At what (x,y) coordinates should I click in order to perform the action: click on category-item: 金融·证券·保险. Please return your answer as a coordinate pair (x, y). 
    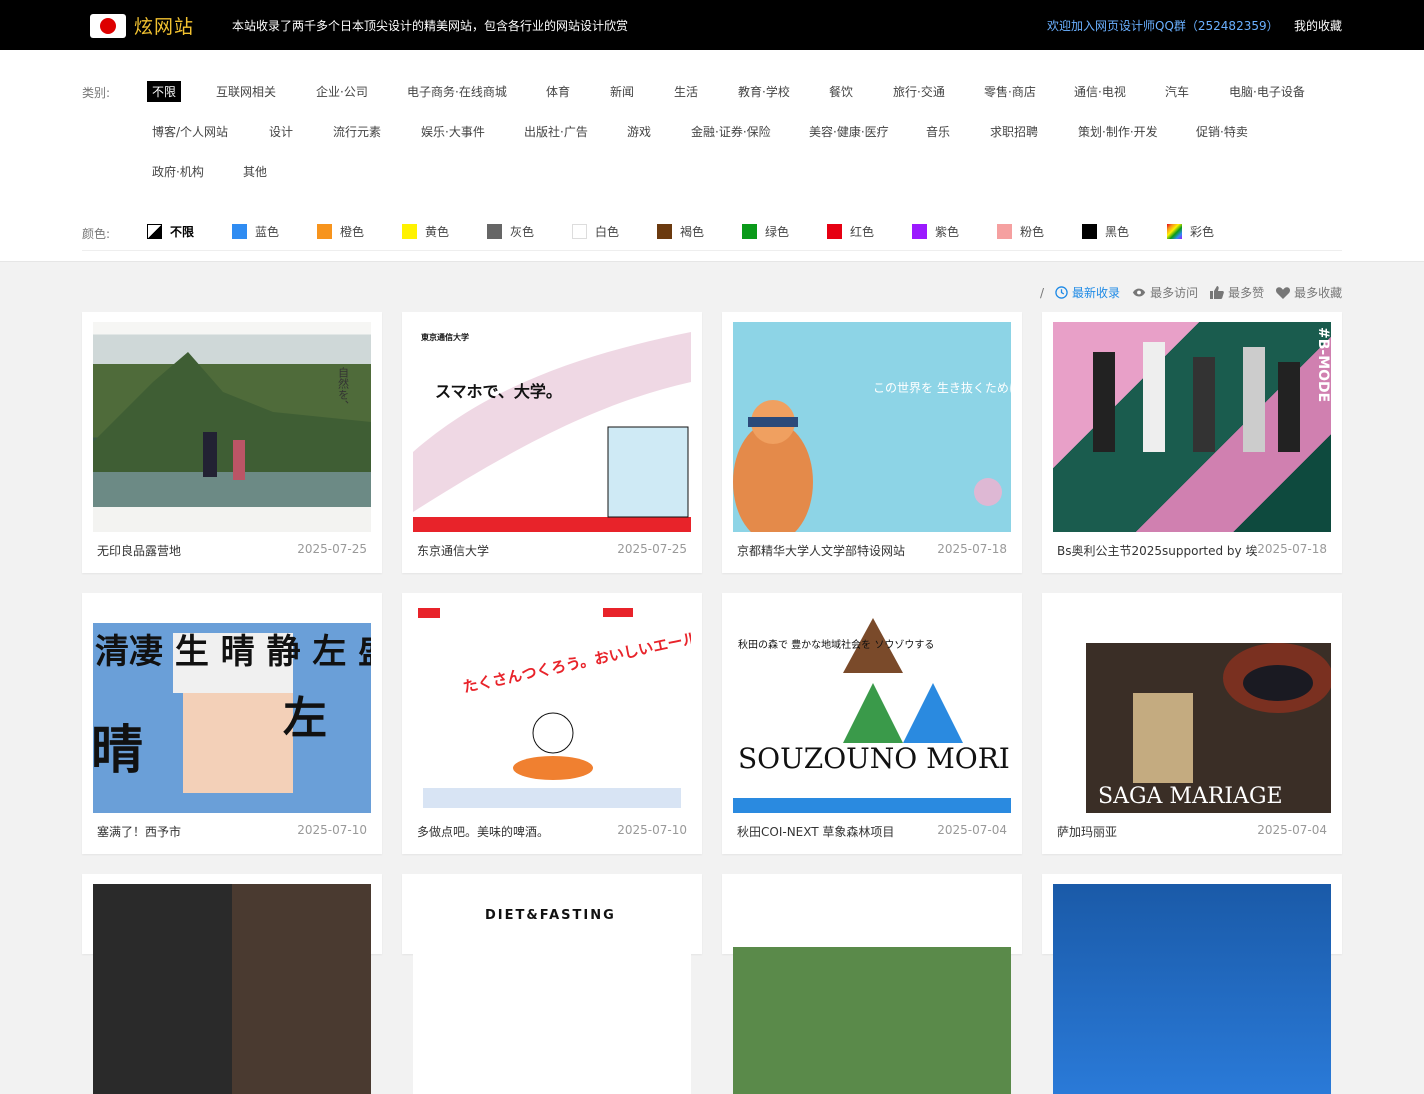
    Looking at the image, I should click on (731, 131).